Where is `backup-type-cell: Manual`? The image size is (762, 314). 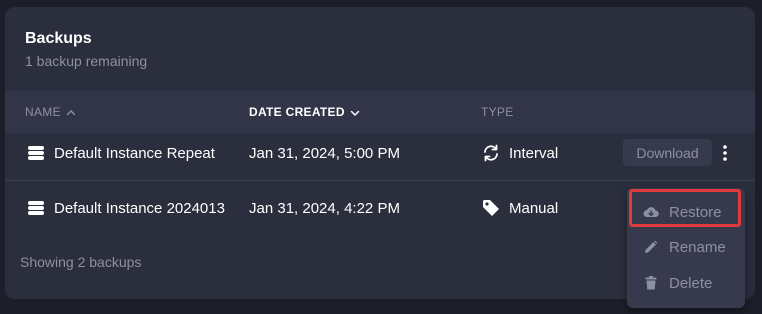 backup-type-cell: Manual is located at coordinates (519, 208).